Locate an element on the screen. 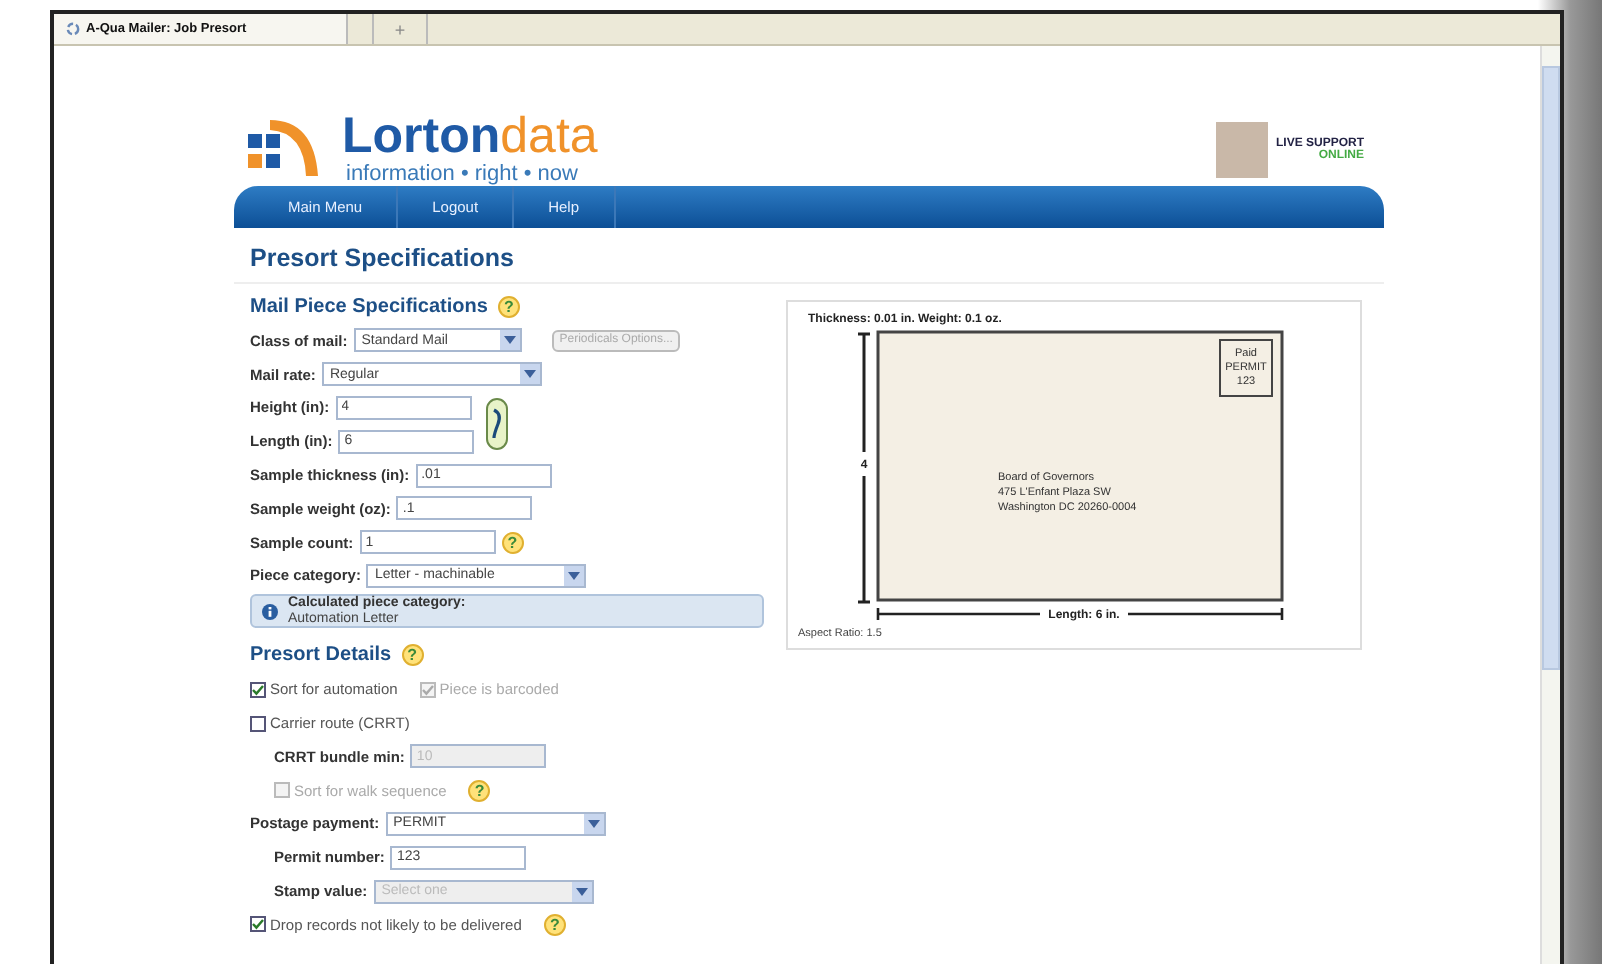  logo-tagline: information • right • now is located at coordinates (463, 174).